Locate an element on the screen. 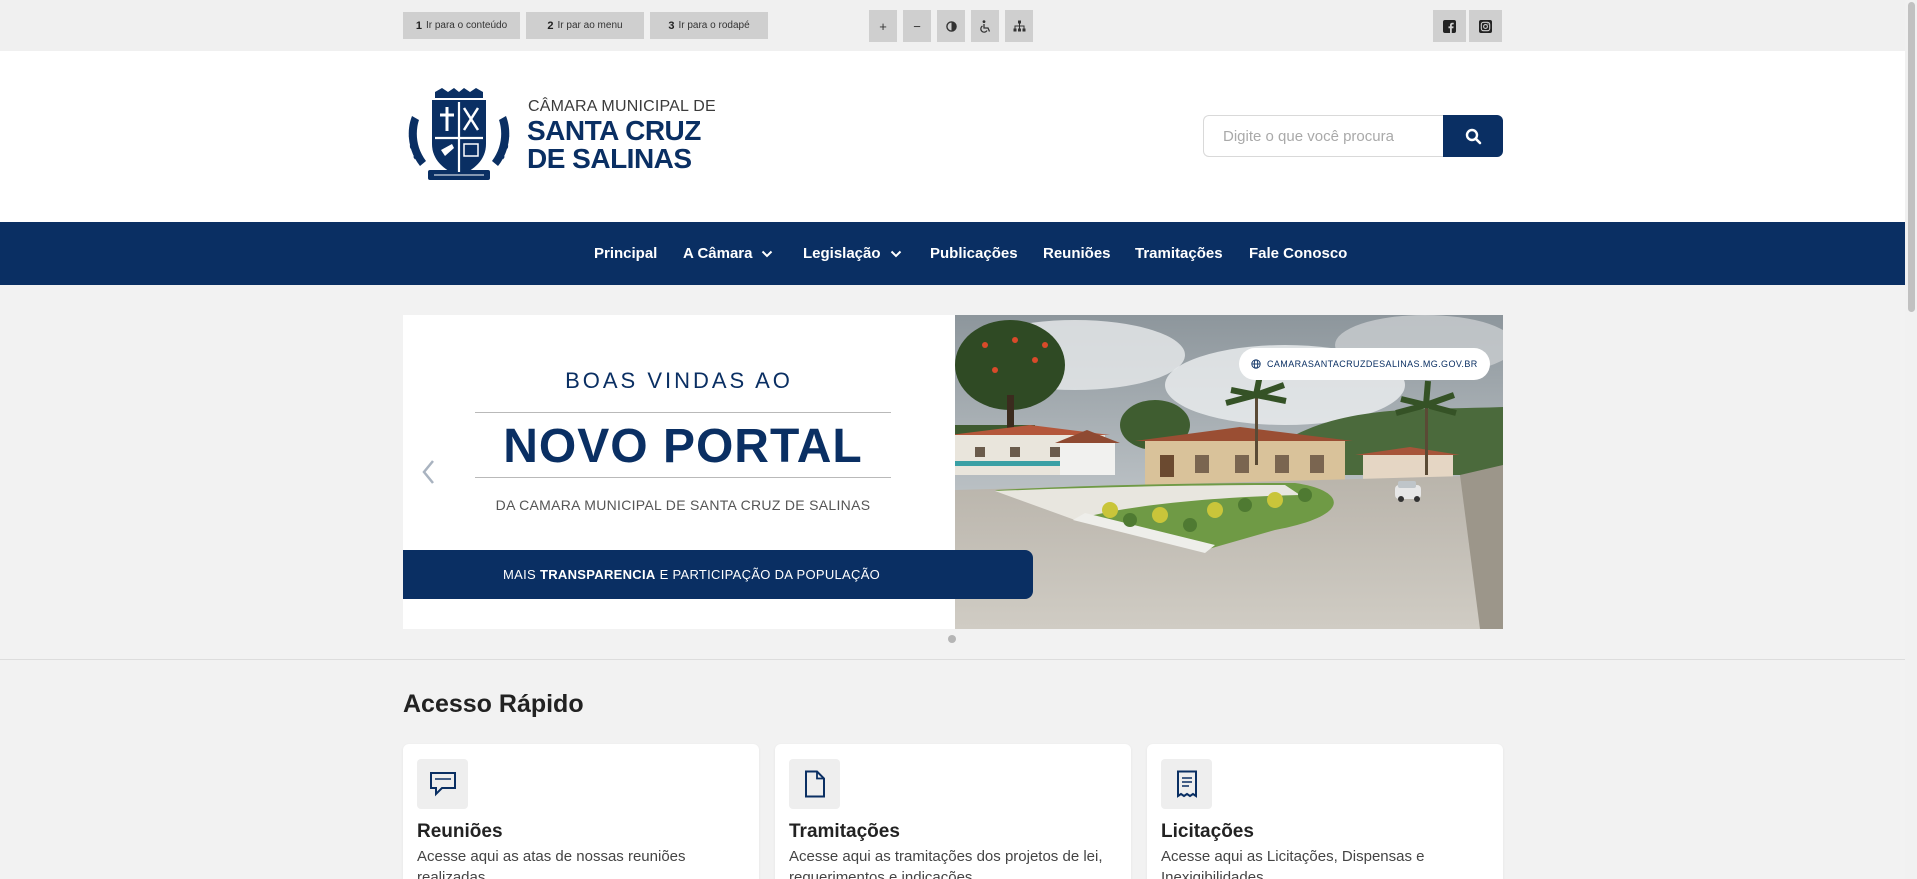  banner-rule-top is located at coordinates (683, 412).